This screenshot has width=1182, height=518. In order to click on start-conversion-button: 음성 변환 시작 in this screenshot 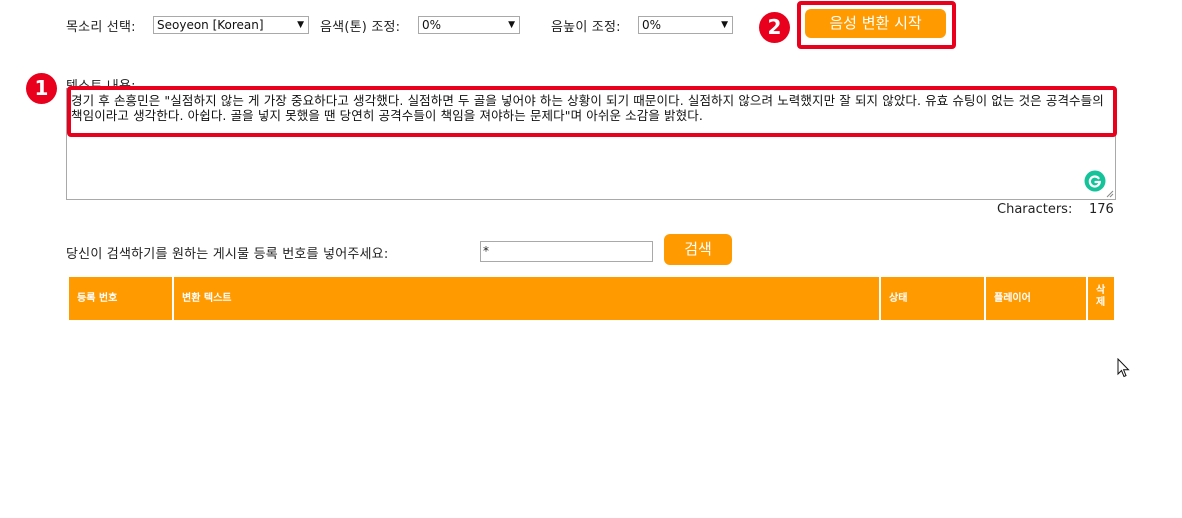, I will do `click(875, 23)`.